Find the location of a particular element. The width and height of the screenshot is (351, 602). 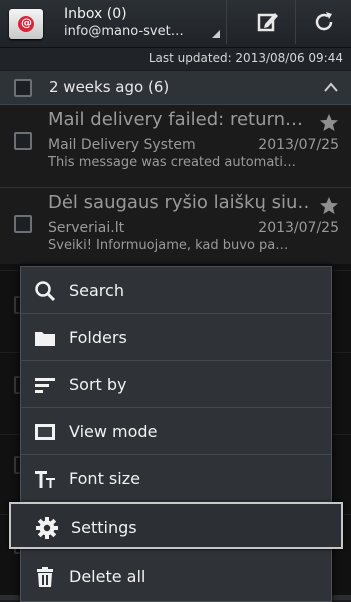

compose-button is located at coordinates (268, 22).